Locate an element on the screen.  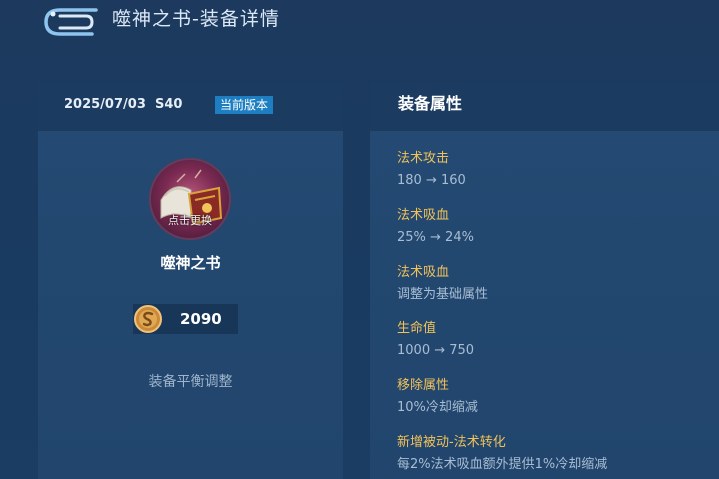
item-name: 噬神之书 is located at coordinates (190, 263).